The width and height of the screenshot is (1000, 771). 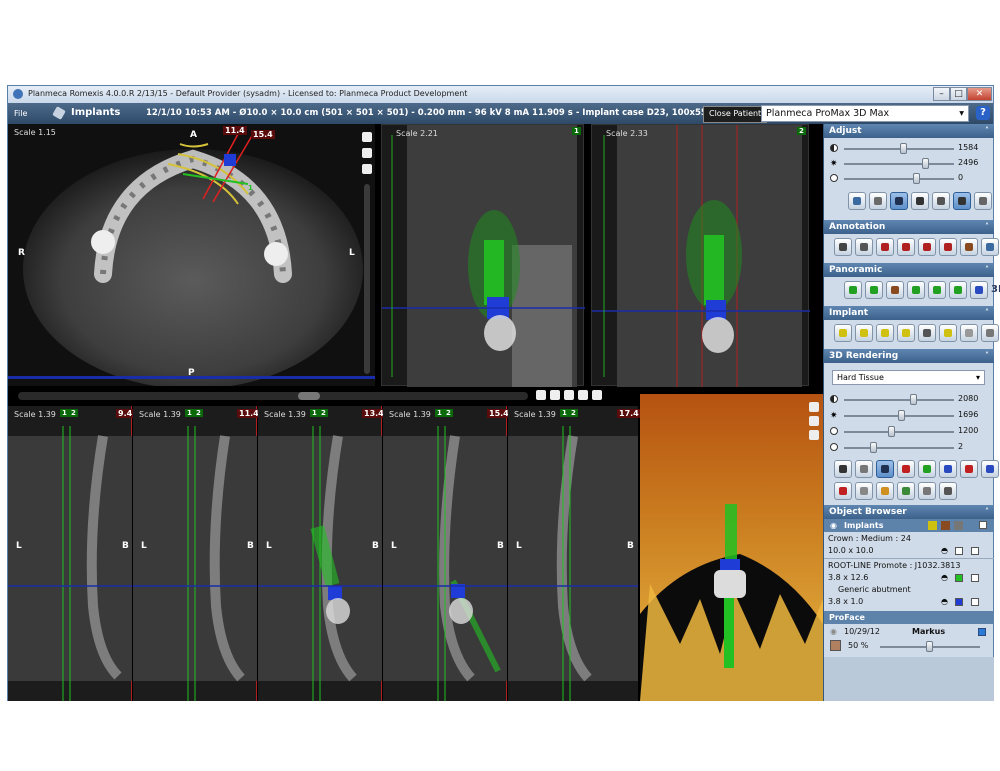 I want to click on panoramic-header: Panoramic ˄, so click(x=909, y=270).